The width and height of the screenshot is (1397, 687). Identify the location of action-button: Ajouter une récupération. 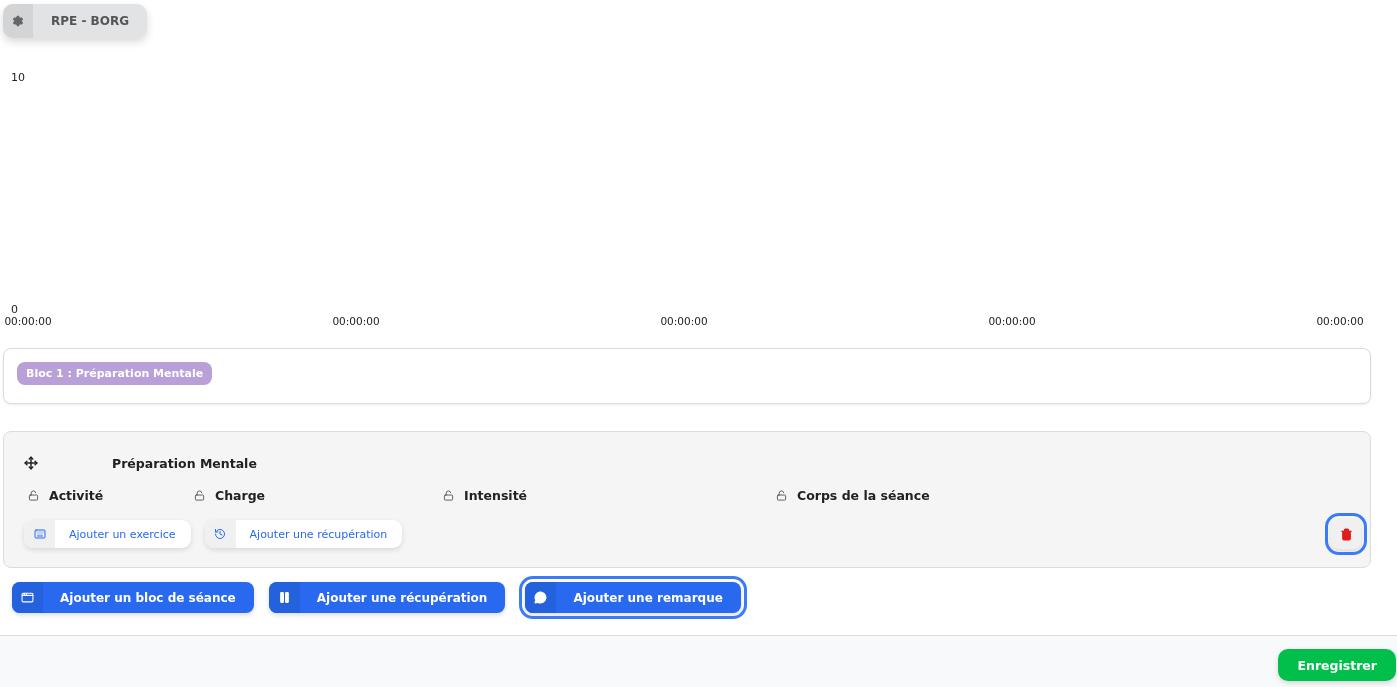
(387, 597).